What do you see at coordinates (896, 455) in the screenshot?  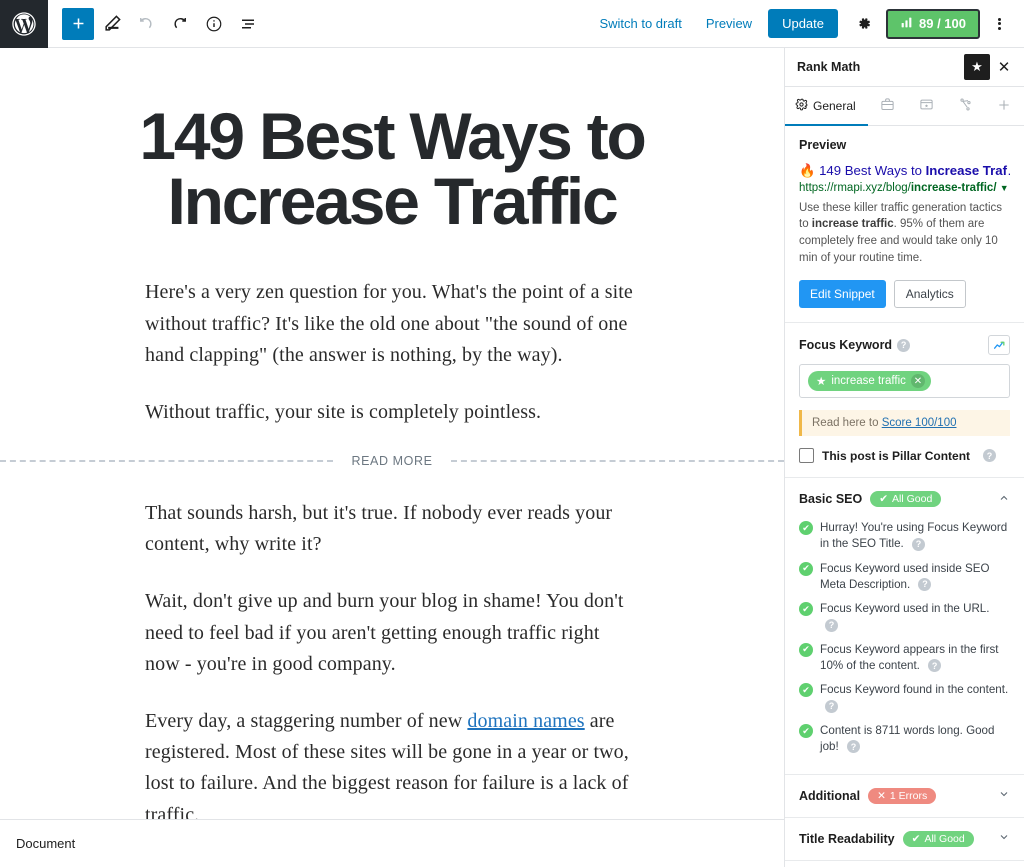 I see `pillar-content-label: This post is Pillar Content` at bounding box center [896, 455].